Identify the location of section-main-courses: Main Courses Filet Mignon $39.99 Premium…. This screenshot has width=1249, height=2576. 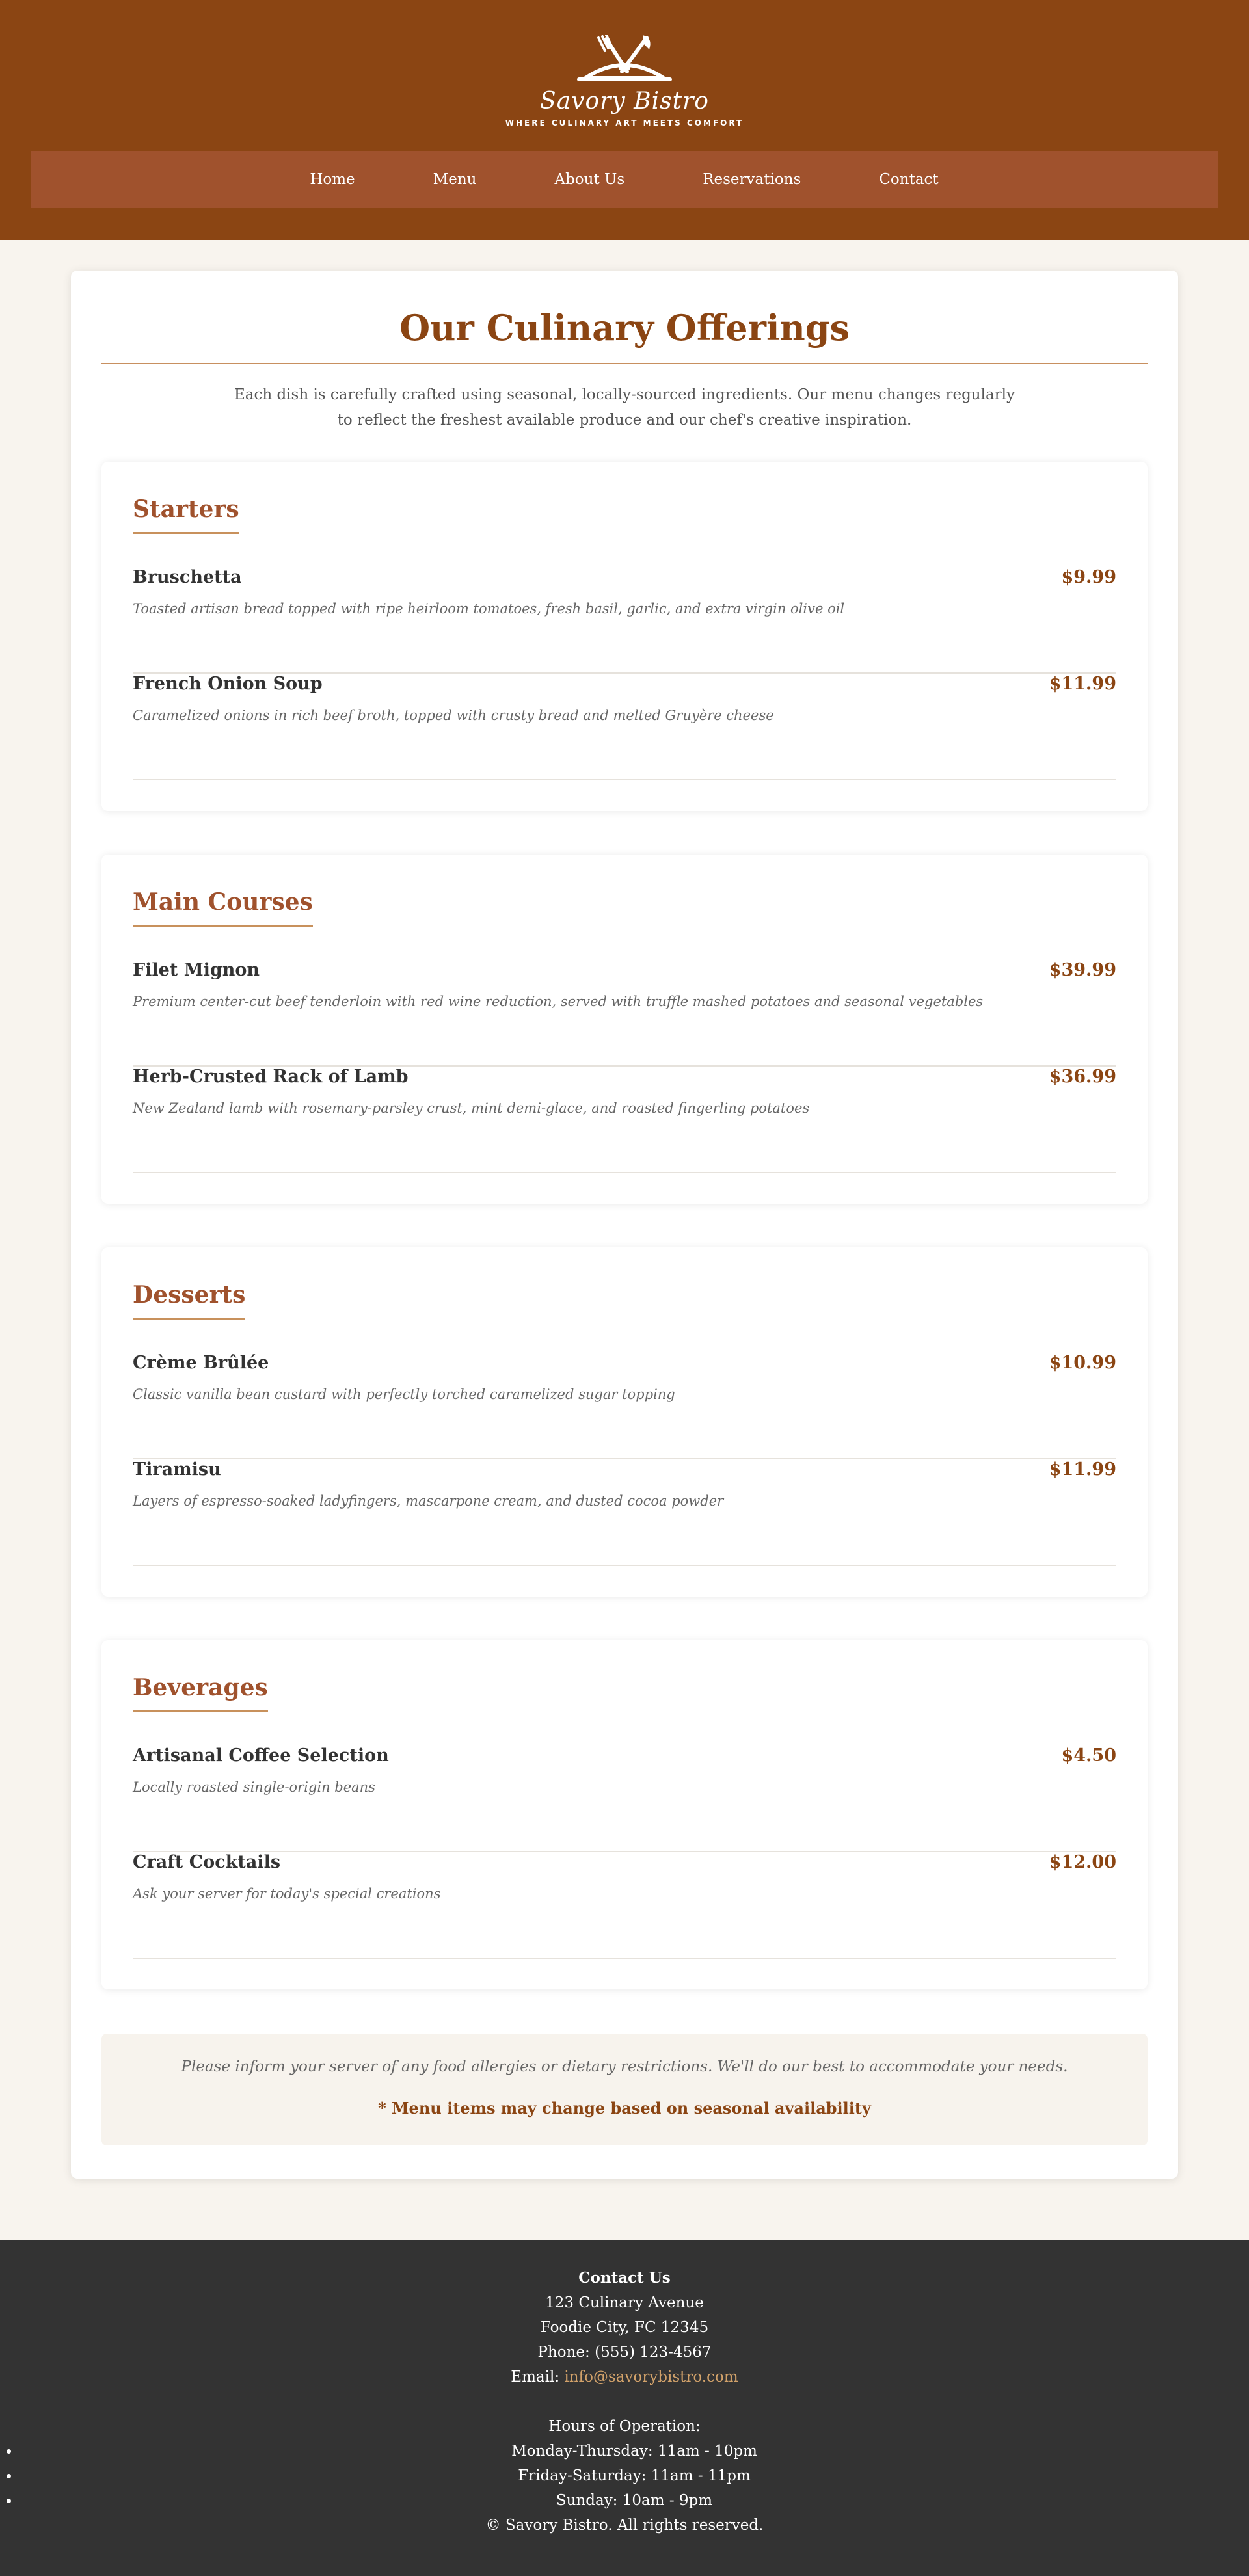
(624, 1029).